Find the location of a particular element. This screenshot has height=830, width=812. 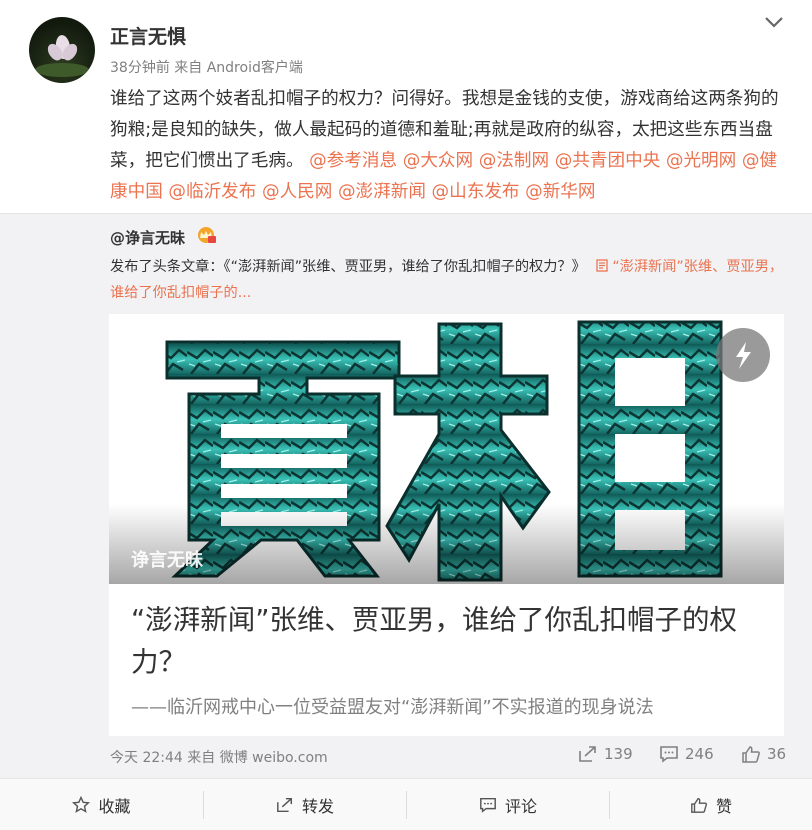

mention-link: @法制网 is located at coordinates (514, 161).